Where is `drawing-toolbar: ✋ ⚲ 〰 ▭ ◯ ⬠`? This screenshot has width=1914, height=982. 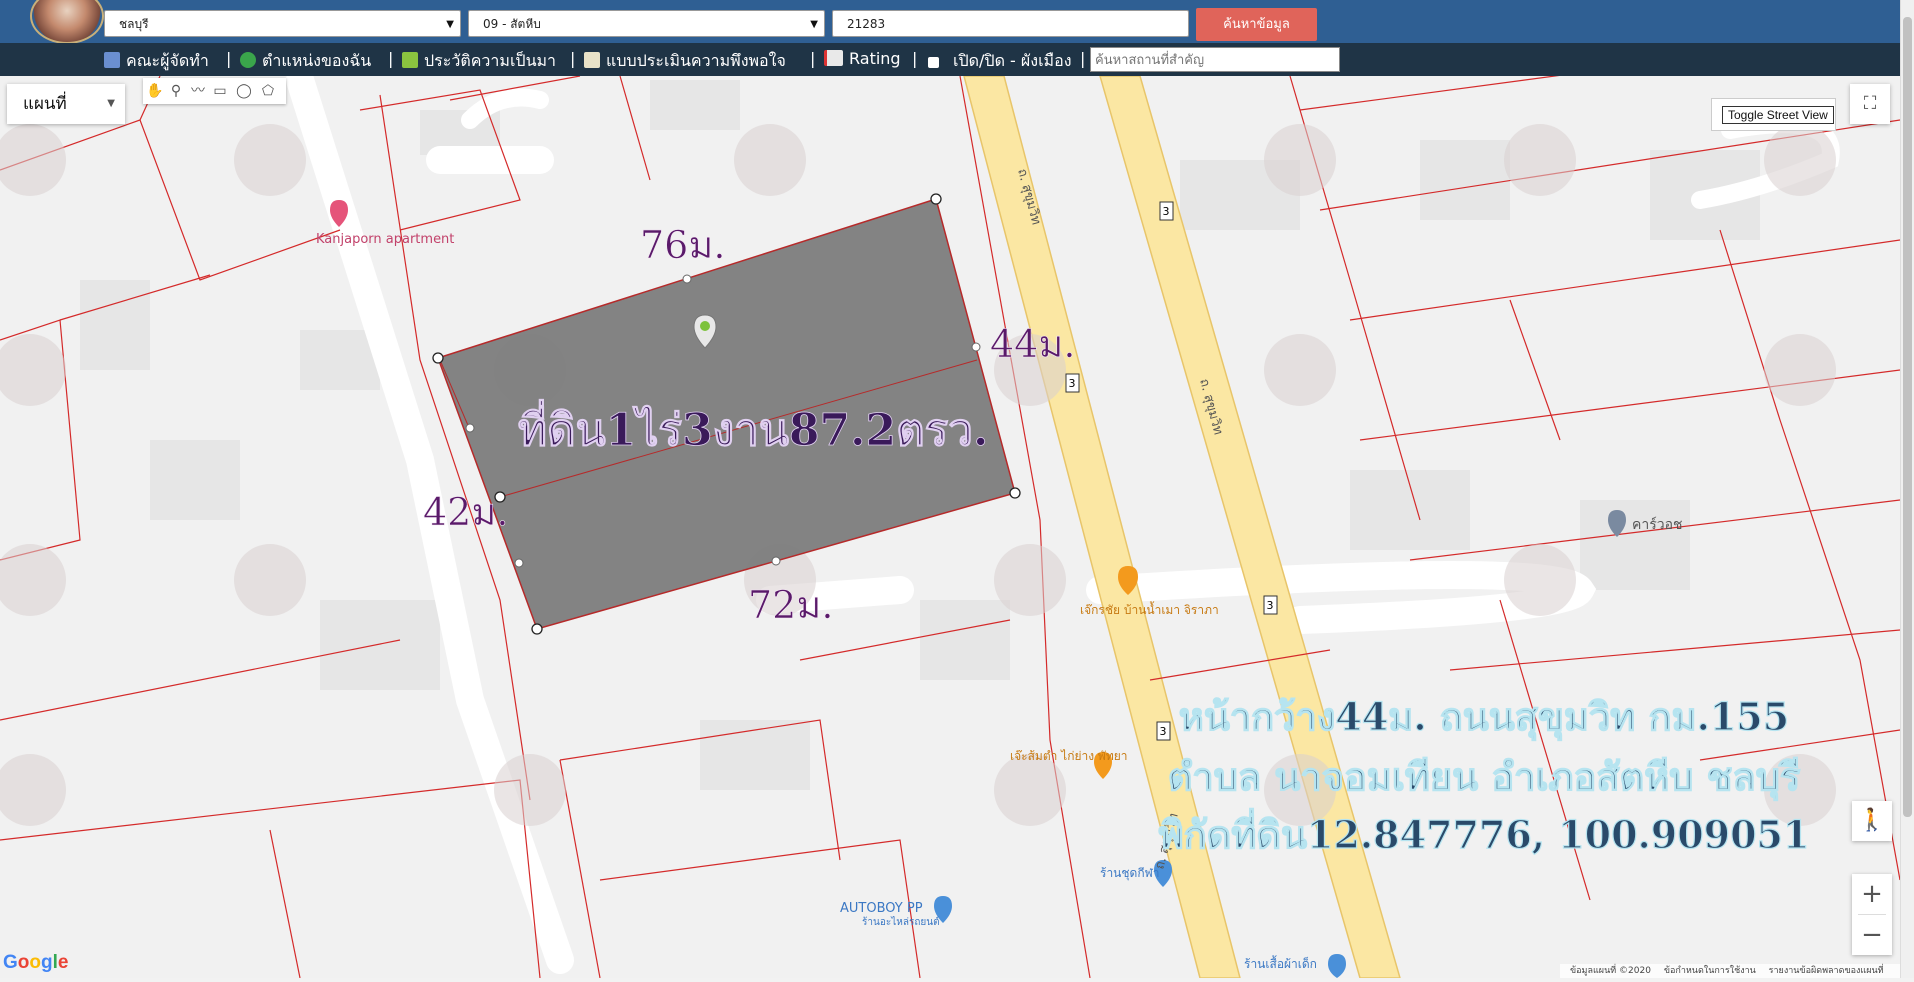
drawing-toolbar: ✋ ⚲ 〰 ▭ ◯ ⬠ is located at coordinates (214, 91).